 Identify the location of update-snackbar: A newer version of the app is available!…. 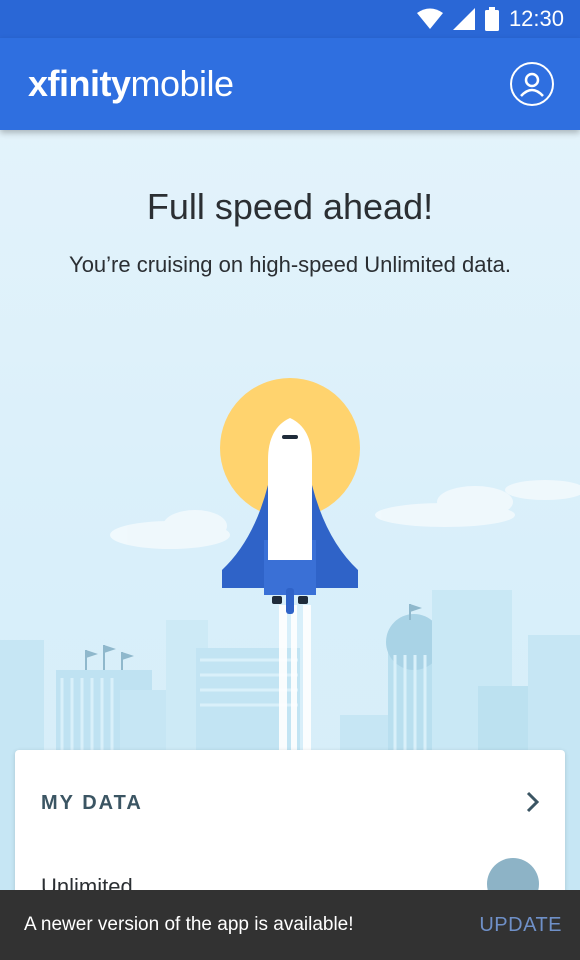
(290, 925).